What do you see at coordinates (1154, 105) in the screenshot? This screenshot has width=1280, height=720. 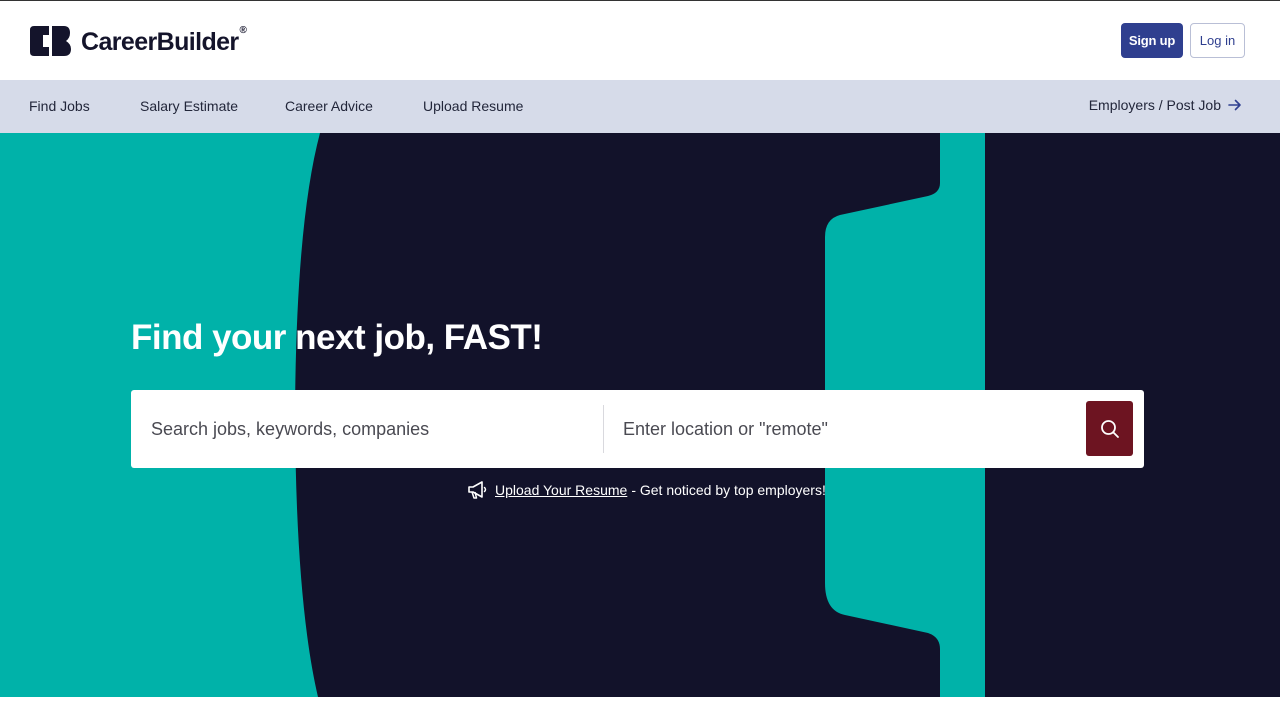 I see `employers-label: Employers / Post Job` at bounding box center [1154, 105].